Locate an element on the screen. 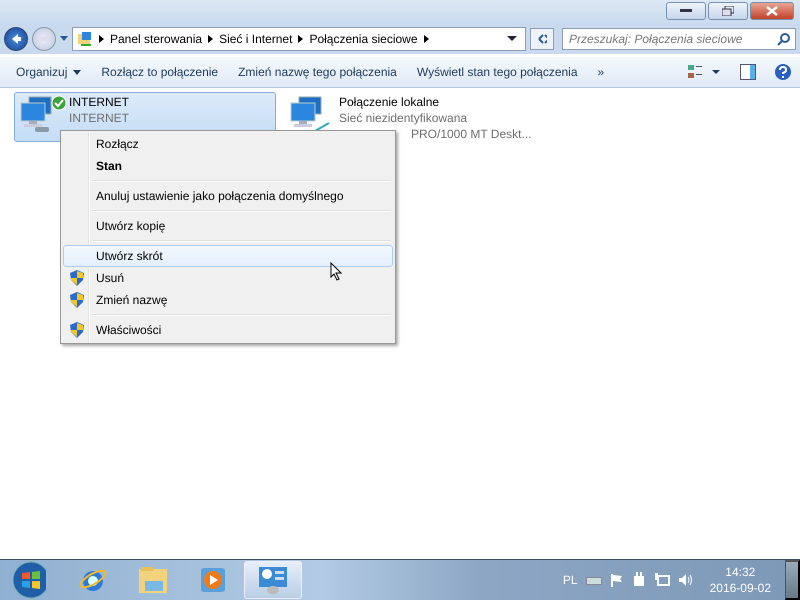 The height and width of the screenshot is (600, 800). menu-item: Stan is located at coordinates (228, 166).